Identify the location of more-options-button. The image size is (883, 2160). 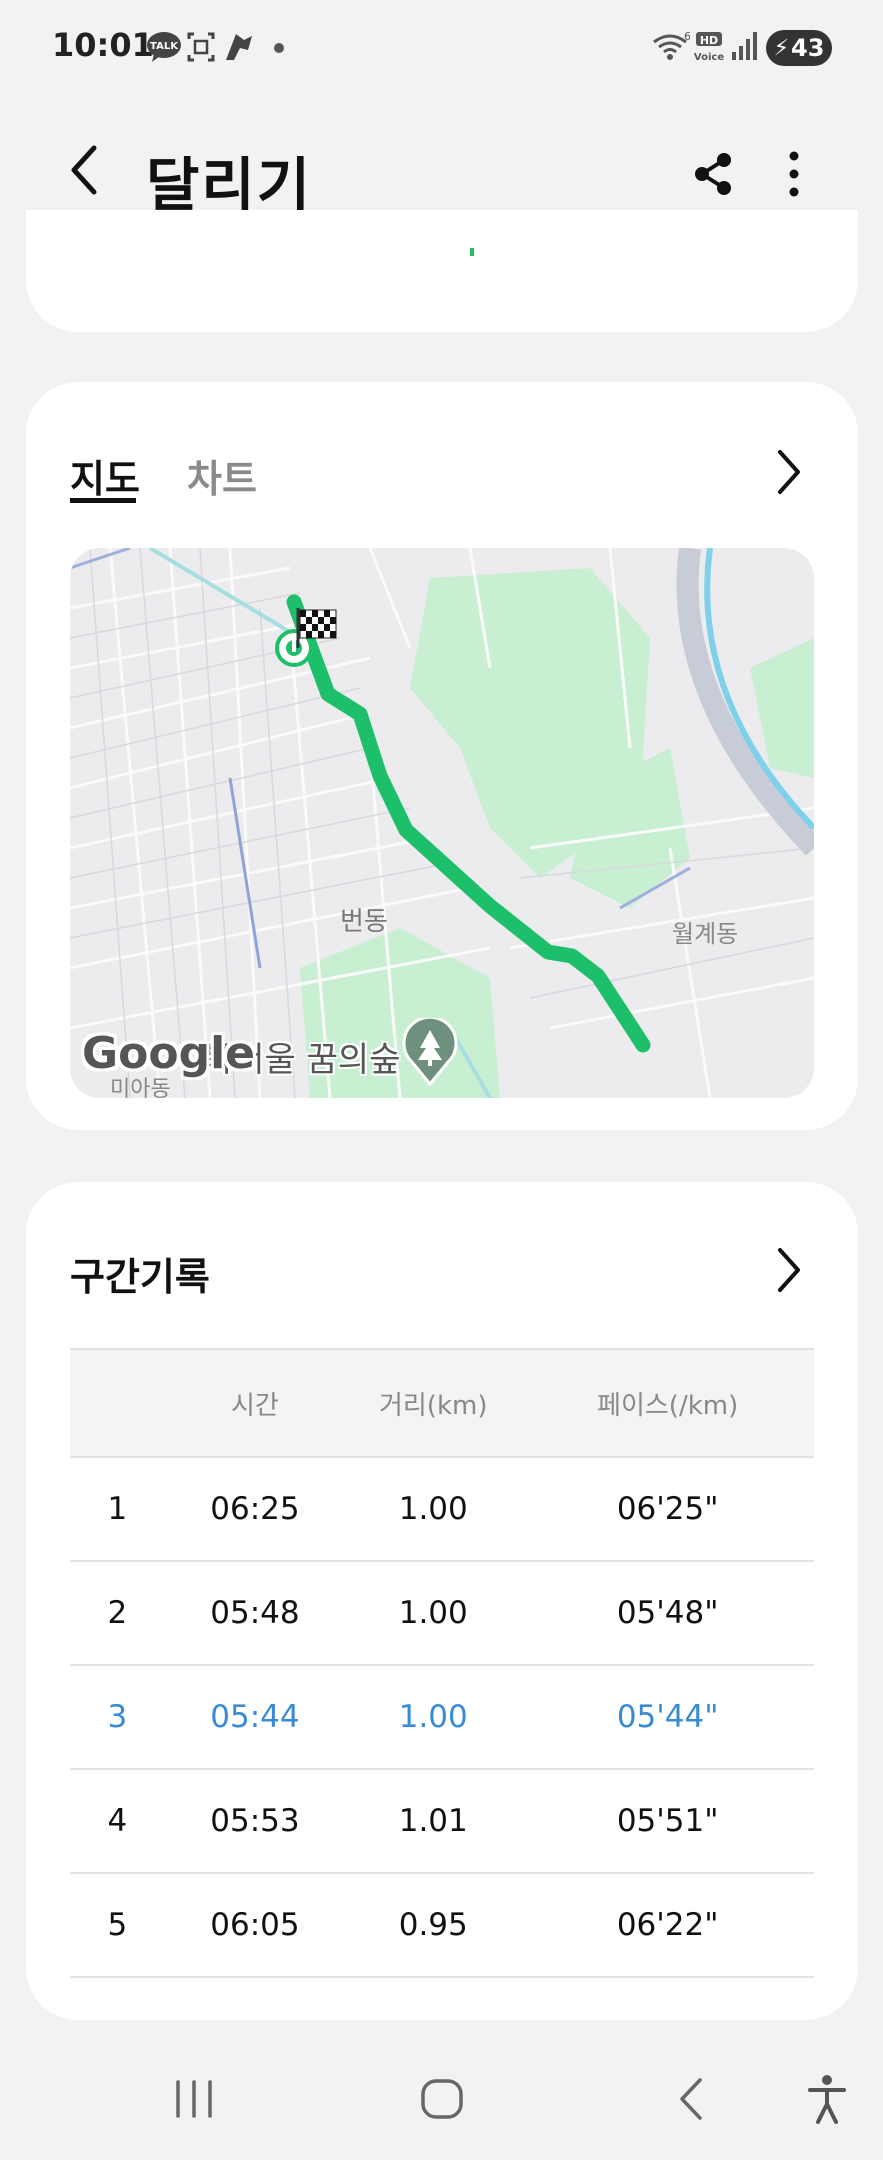
(794, 174).